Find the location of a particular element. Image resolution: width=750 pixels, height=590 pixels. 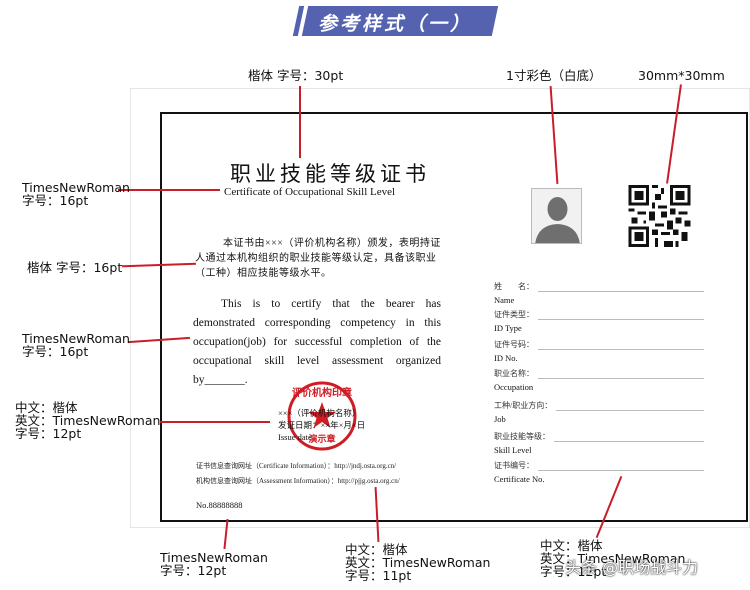

field-skill-level: 职业技能等级： Skill Level is located at coordinates (599, 443).